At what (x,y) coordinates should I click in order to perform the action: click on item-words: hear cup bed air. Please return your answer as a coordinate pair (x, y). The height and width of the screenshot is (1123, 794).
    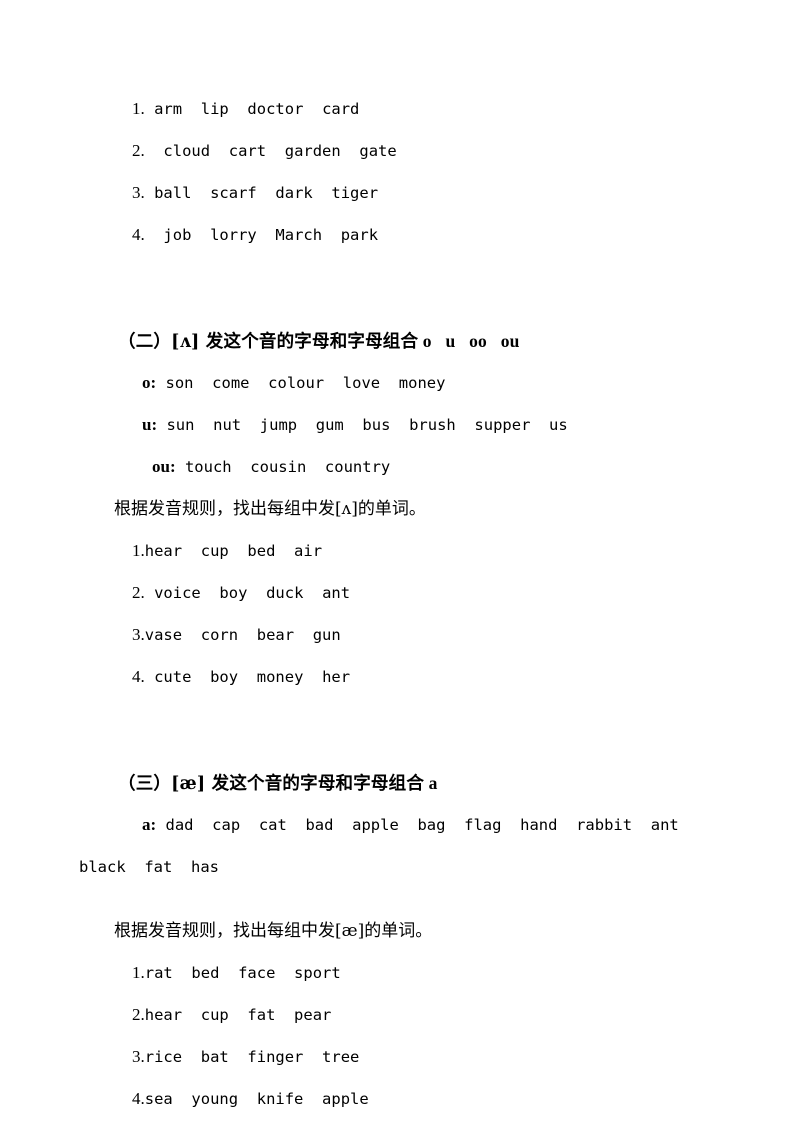
    Looking at the image, I should click on (233, 551).